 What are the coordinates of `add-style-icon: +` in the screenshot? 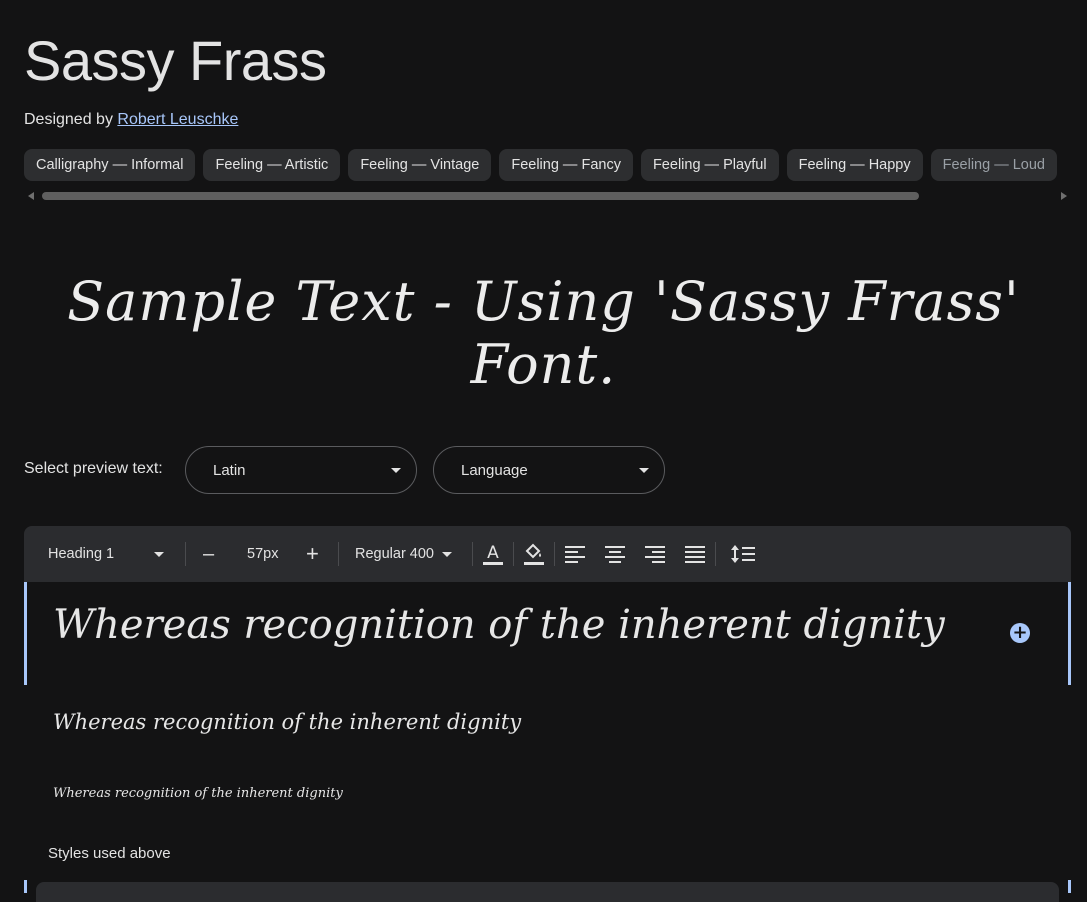 It's located at (1020, 633).